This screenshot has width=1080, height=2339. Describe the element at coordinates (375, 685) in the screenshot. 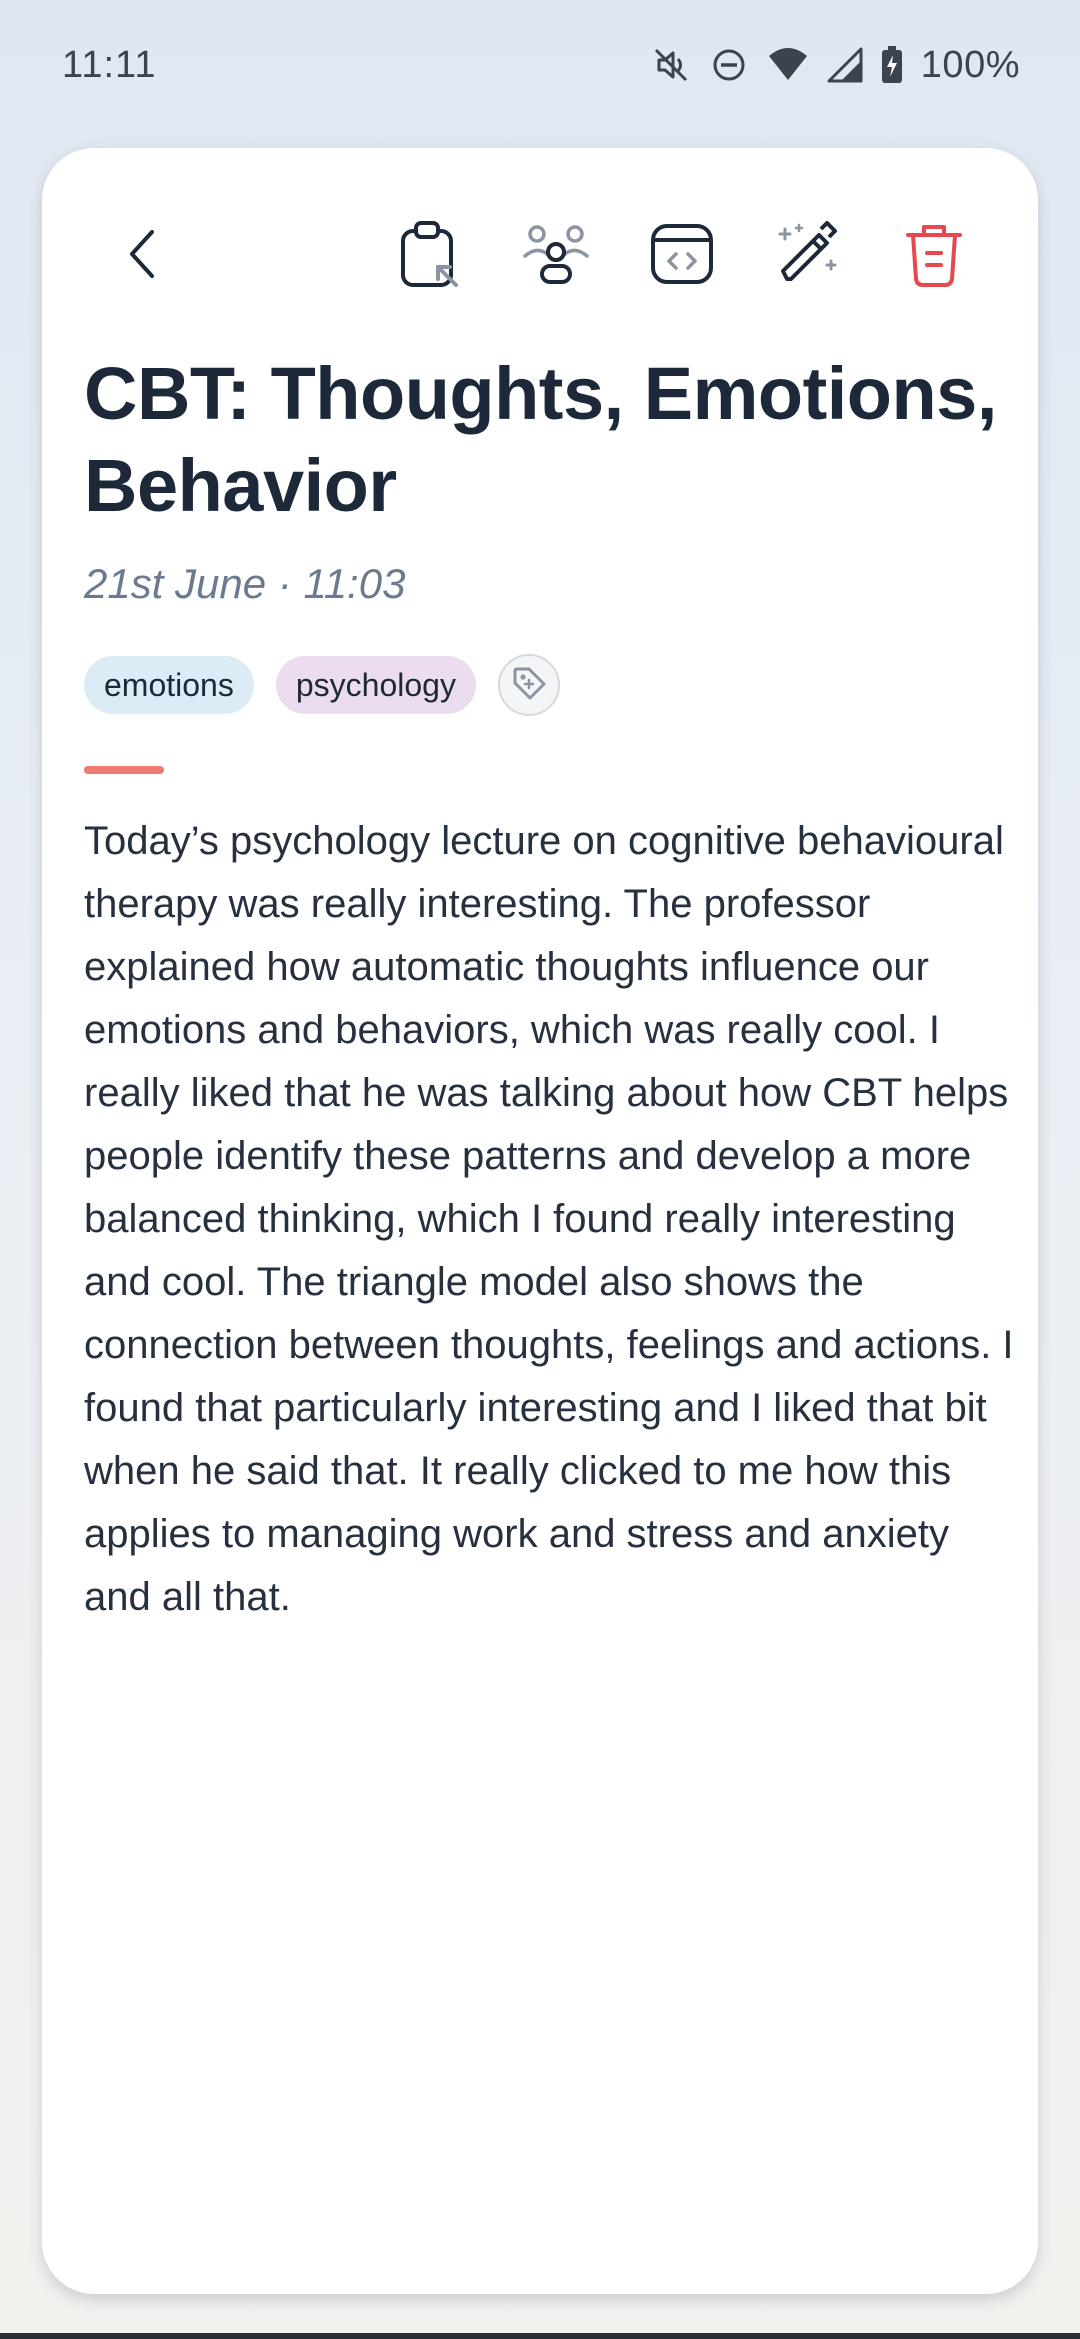

I see `tag-psychology: psychology` at that location.